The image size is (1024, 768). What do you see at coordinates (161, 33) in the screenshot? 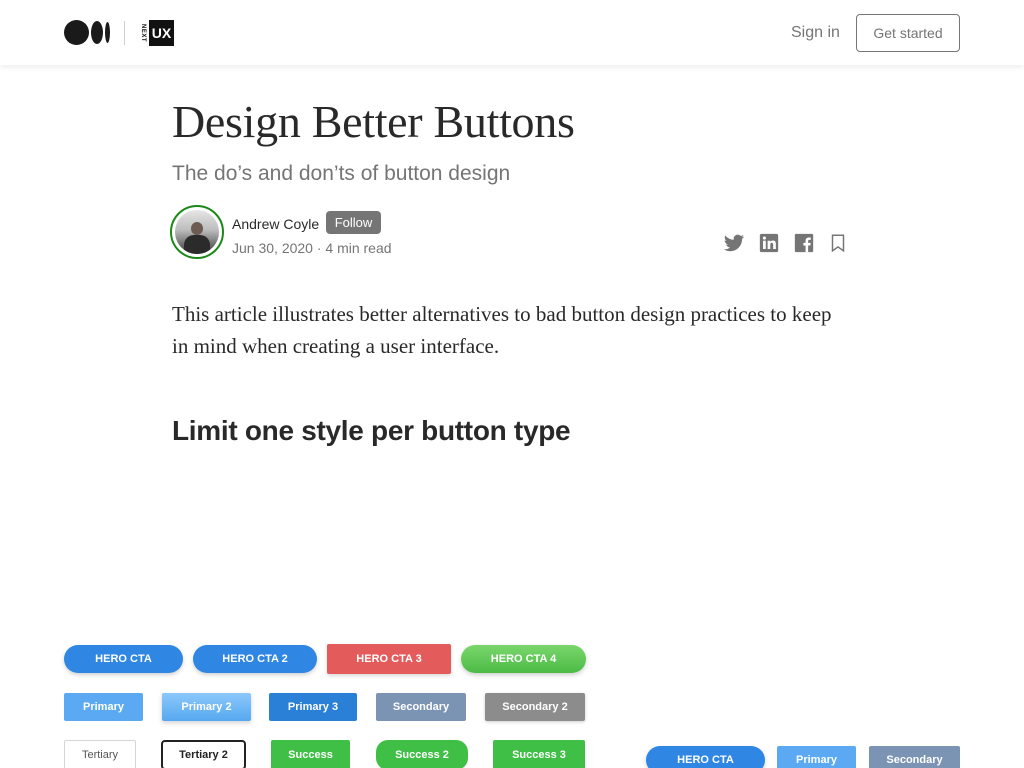
I see `publication-logo-ux: UX` at bounding box center [161, 33].